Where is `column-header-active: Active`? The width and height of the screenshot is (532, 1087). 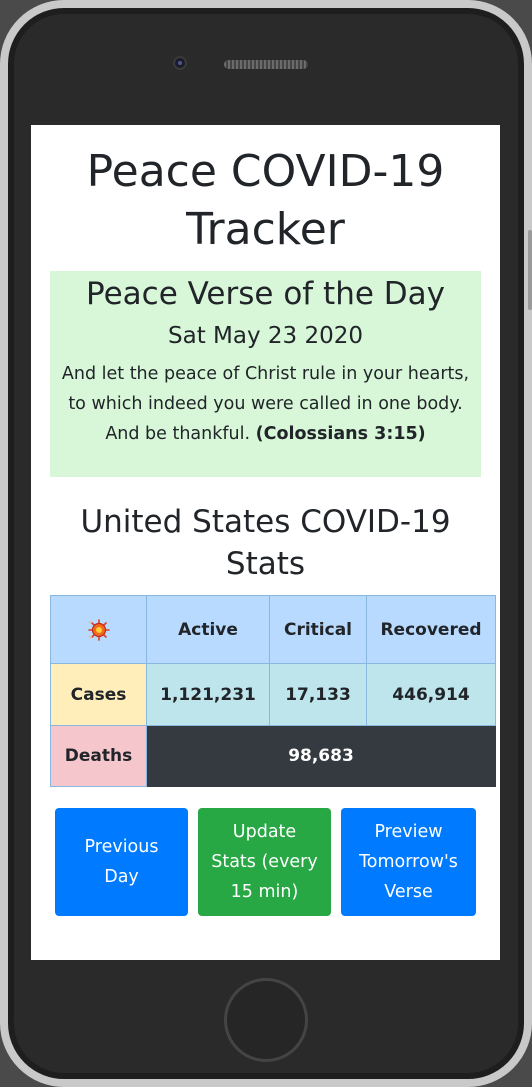 column-header-active: Active is located at coordinates (208, 629).